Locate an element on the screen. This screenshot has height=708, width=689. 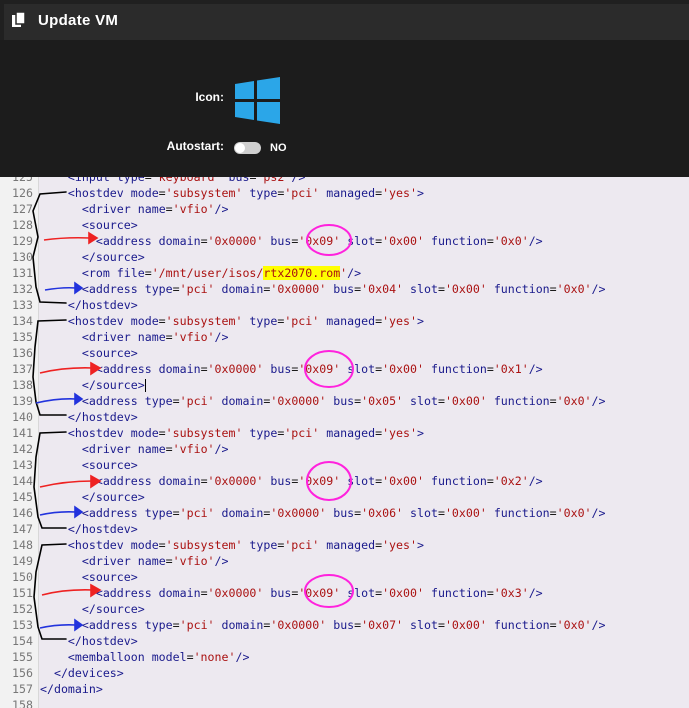
code-line: 152 </source> is located at coordinates (344, 609).